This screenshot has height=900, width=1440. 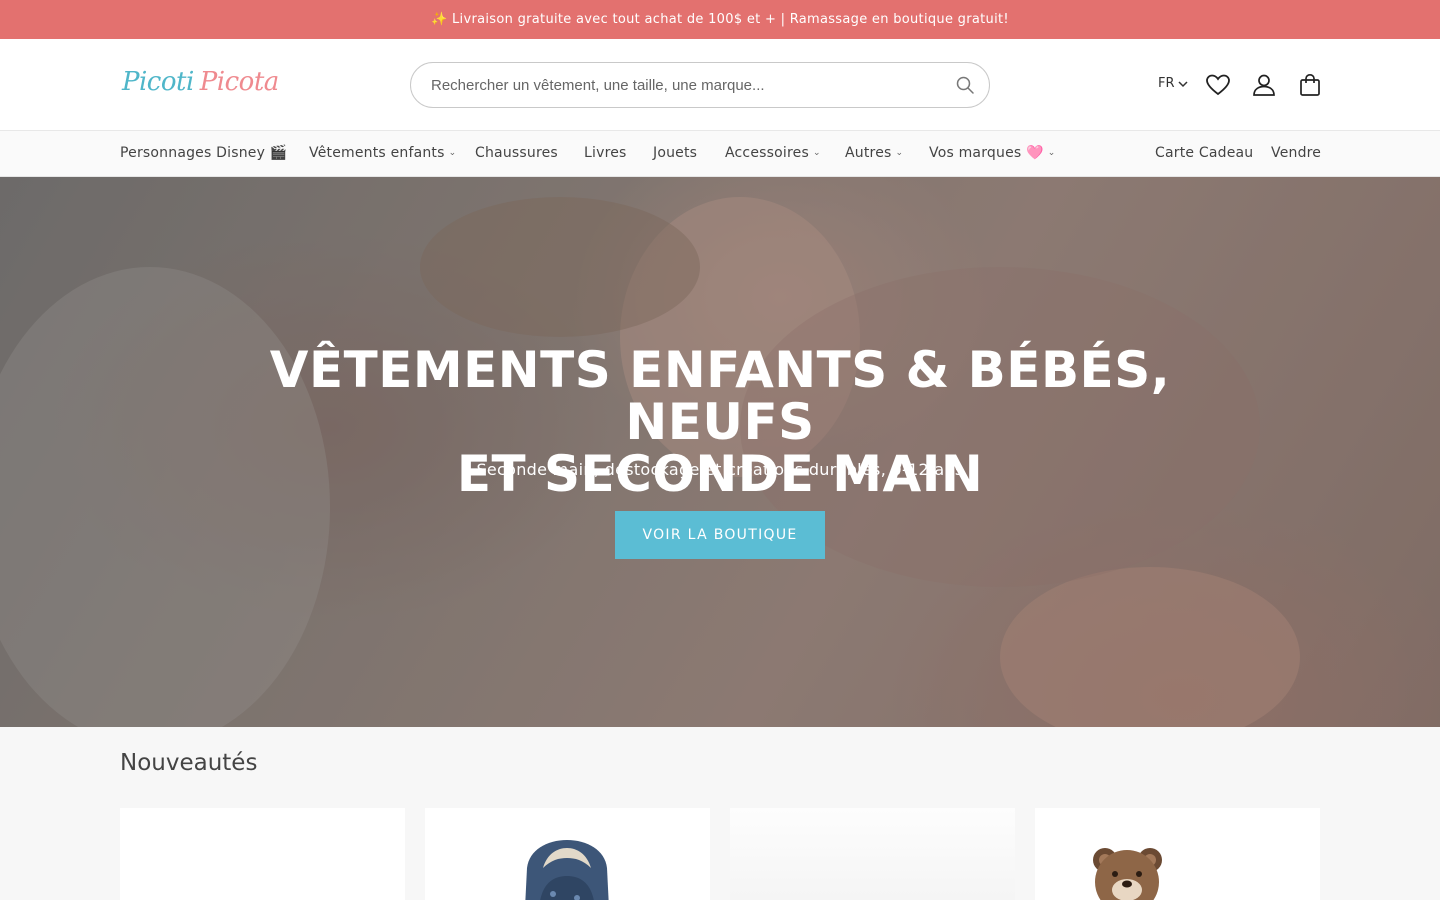 I want to click on nav-item-label: Vos marques 🩷, so click(x=986, y=153).